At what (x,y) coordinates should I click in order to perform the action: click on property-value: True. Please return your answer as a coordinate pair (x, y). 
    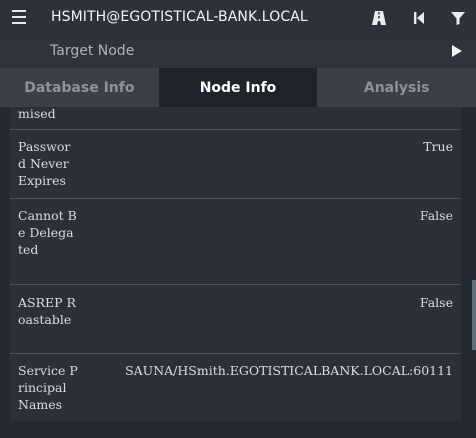
    Looking at the image, I should click on (438, 146).